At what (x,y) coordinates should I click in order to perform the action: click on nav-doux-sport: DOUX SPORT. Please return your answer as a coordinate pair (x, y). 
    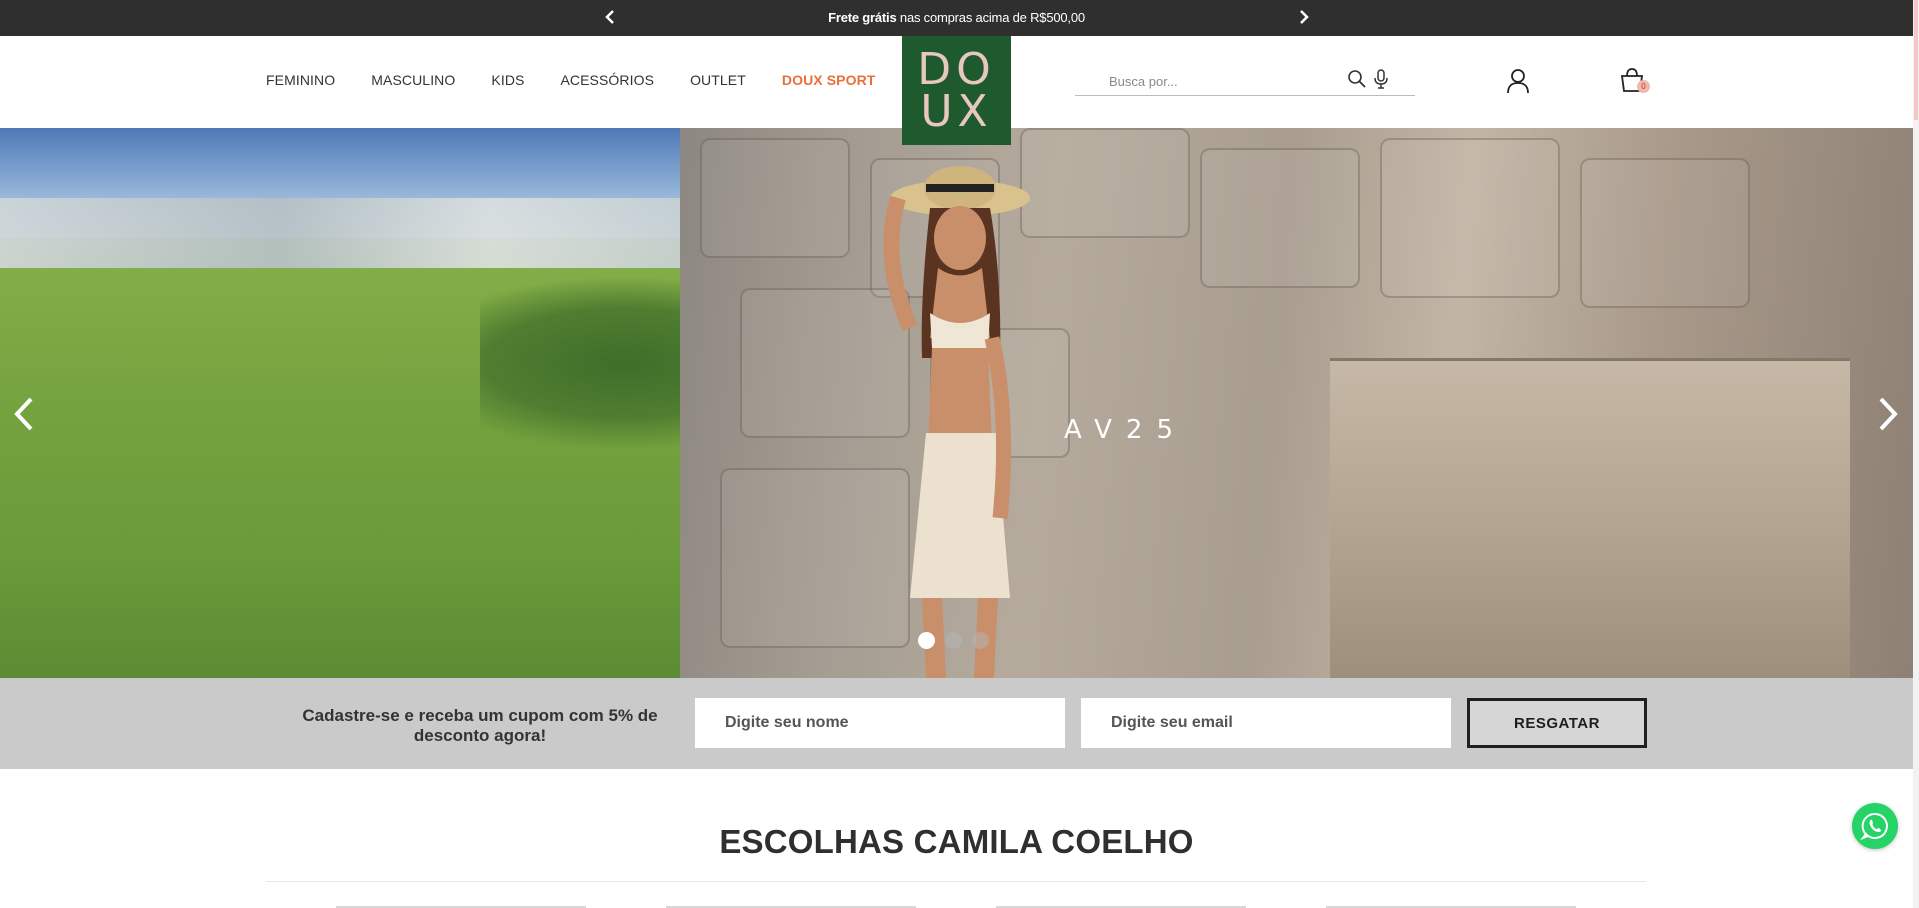
    Looking at the image, I should click on (829, 80).